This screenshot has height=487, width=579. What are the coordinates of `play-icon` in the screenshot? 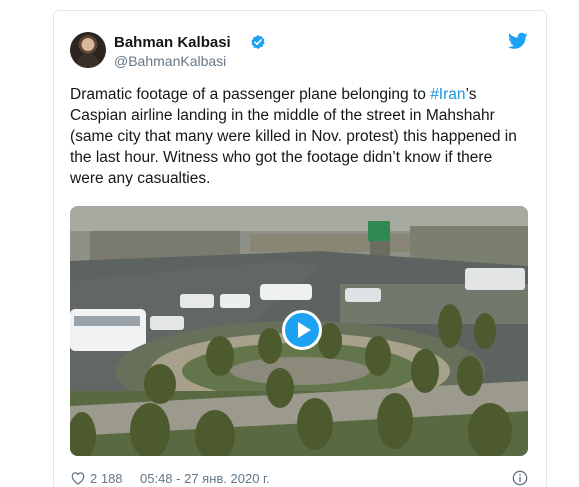 It's located at (302, 330).